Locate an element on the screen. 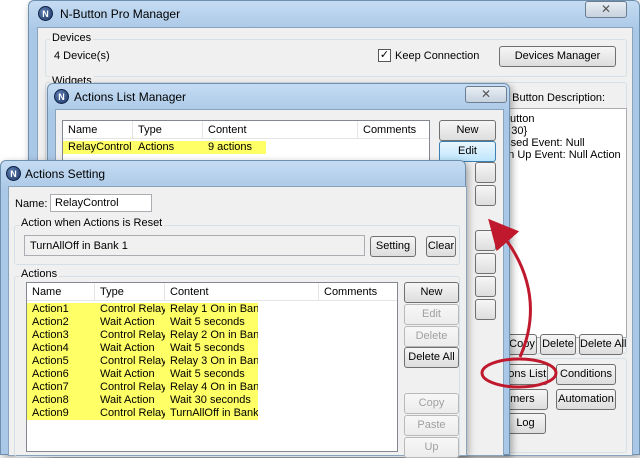  description-line: ton Up Event: Null Action is located at coordinates (560, 155).